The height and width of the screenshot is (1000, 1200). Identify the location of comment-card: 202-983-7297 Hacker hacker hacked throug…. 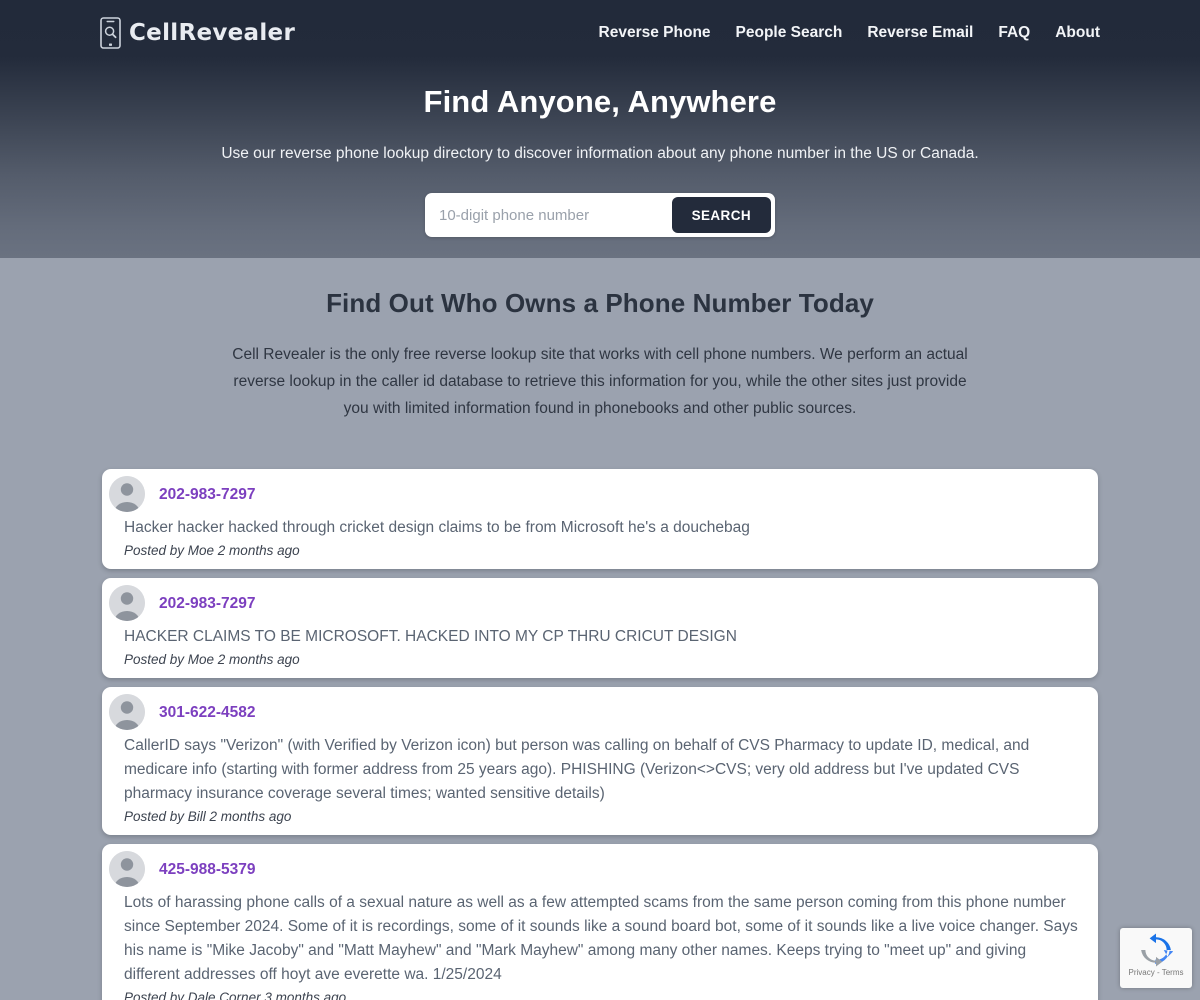
(600, 519).